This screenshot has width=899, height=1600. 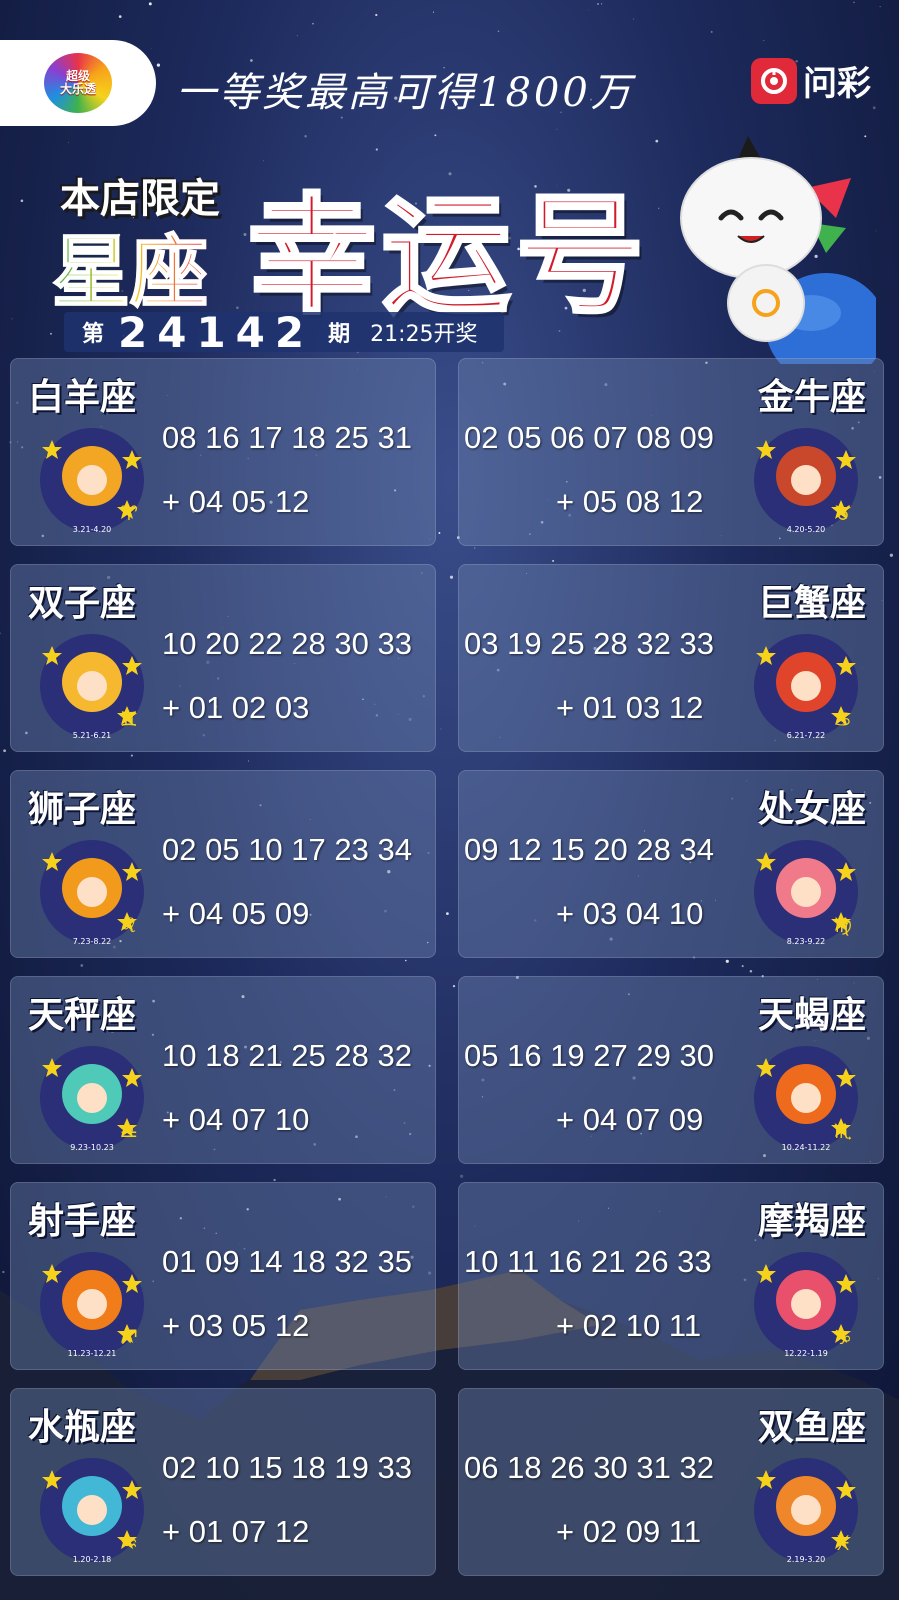 I want to click on scorpio-icon: ♏10.24-11.22, so click(x=806, y=1099).